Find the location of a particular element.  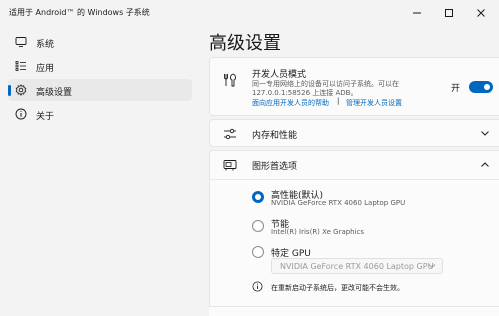

memory-performance-title: 内存和性能 is located at coordinates (275, 136).